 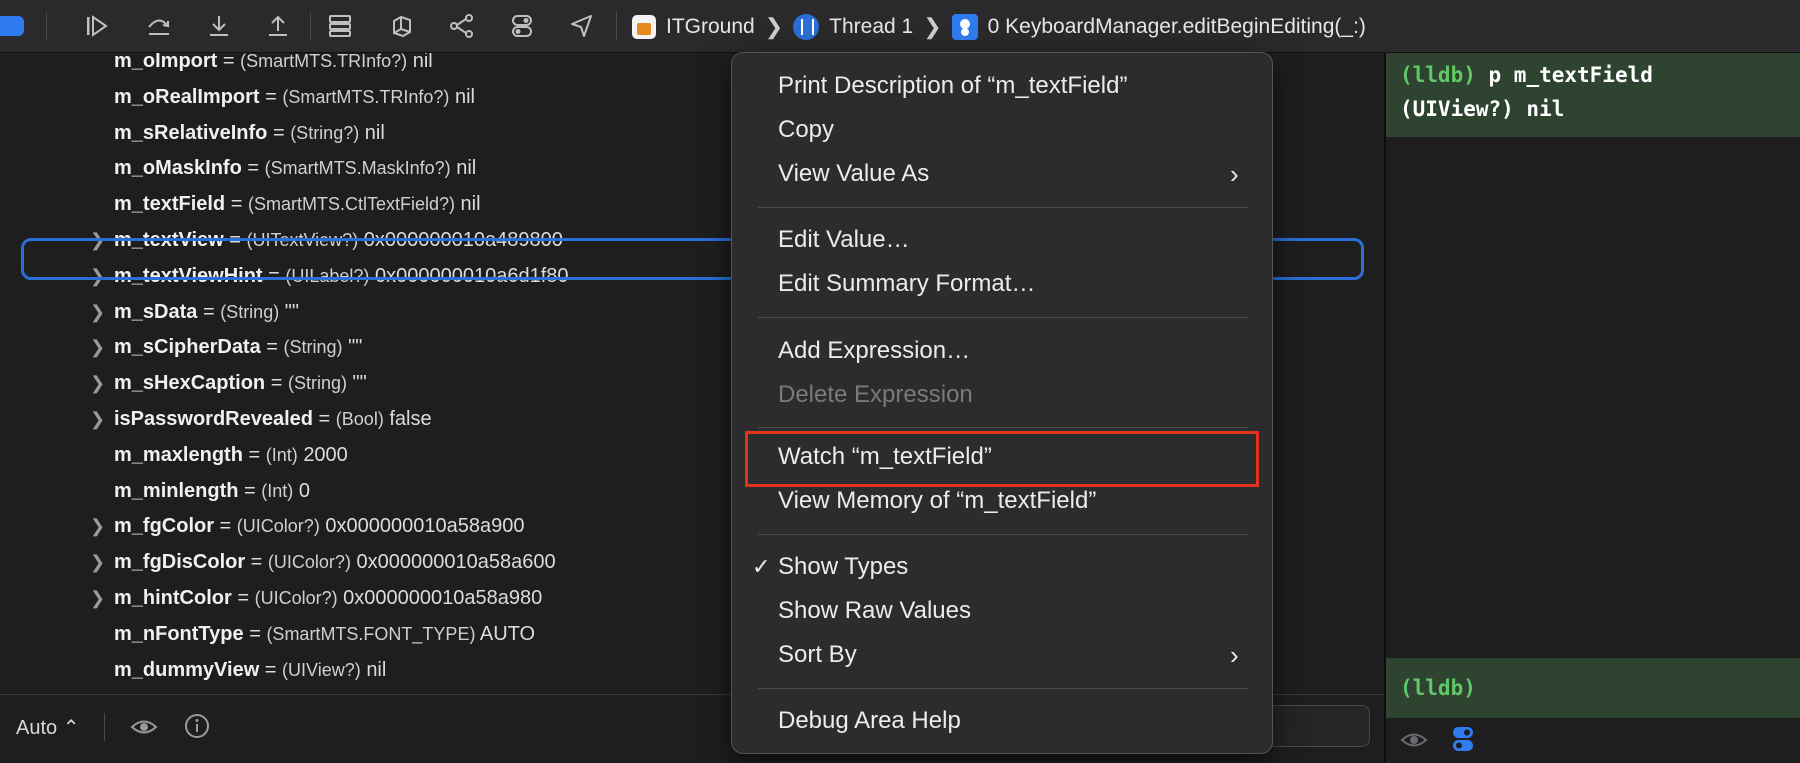 What do you see at coordinates (156, 311) in the screenshot?
I see `variable-name: m_sData` at bounding box center [156, 311].